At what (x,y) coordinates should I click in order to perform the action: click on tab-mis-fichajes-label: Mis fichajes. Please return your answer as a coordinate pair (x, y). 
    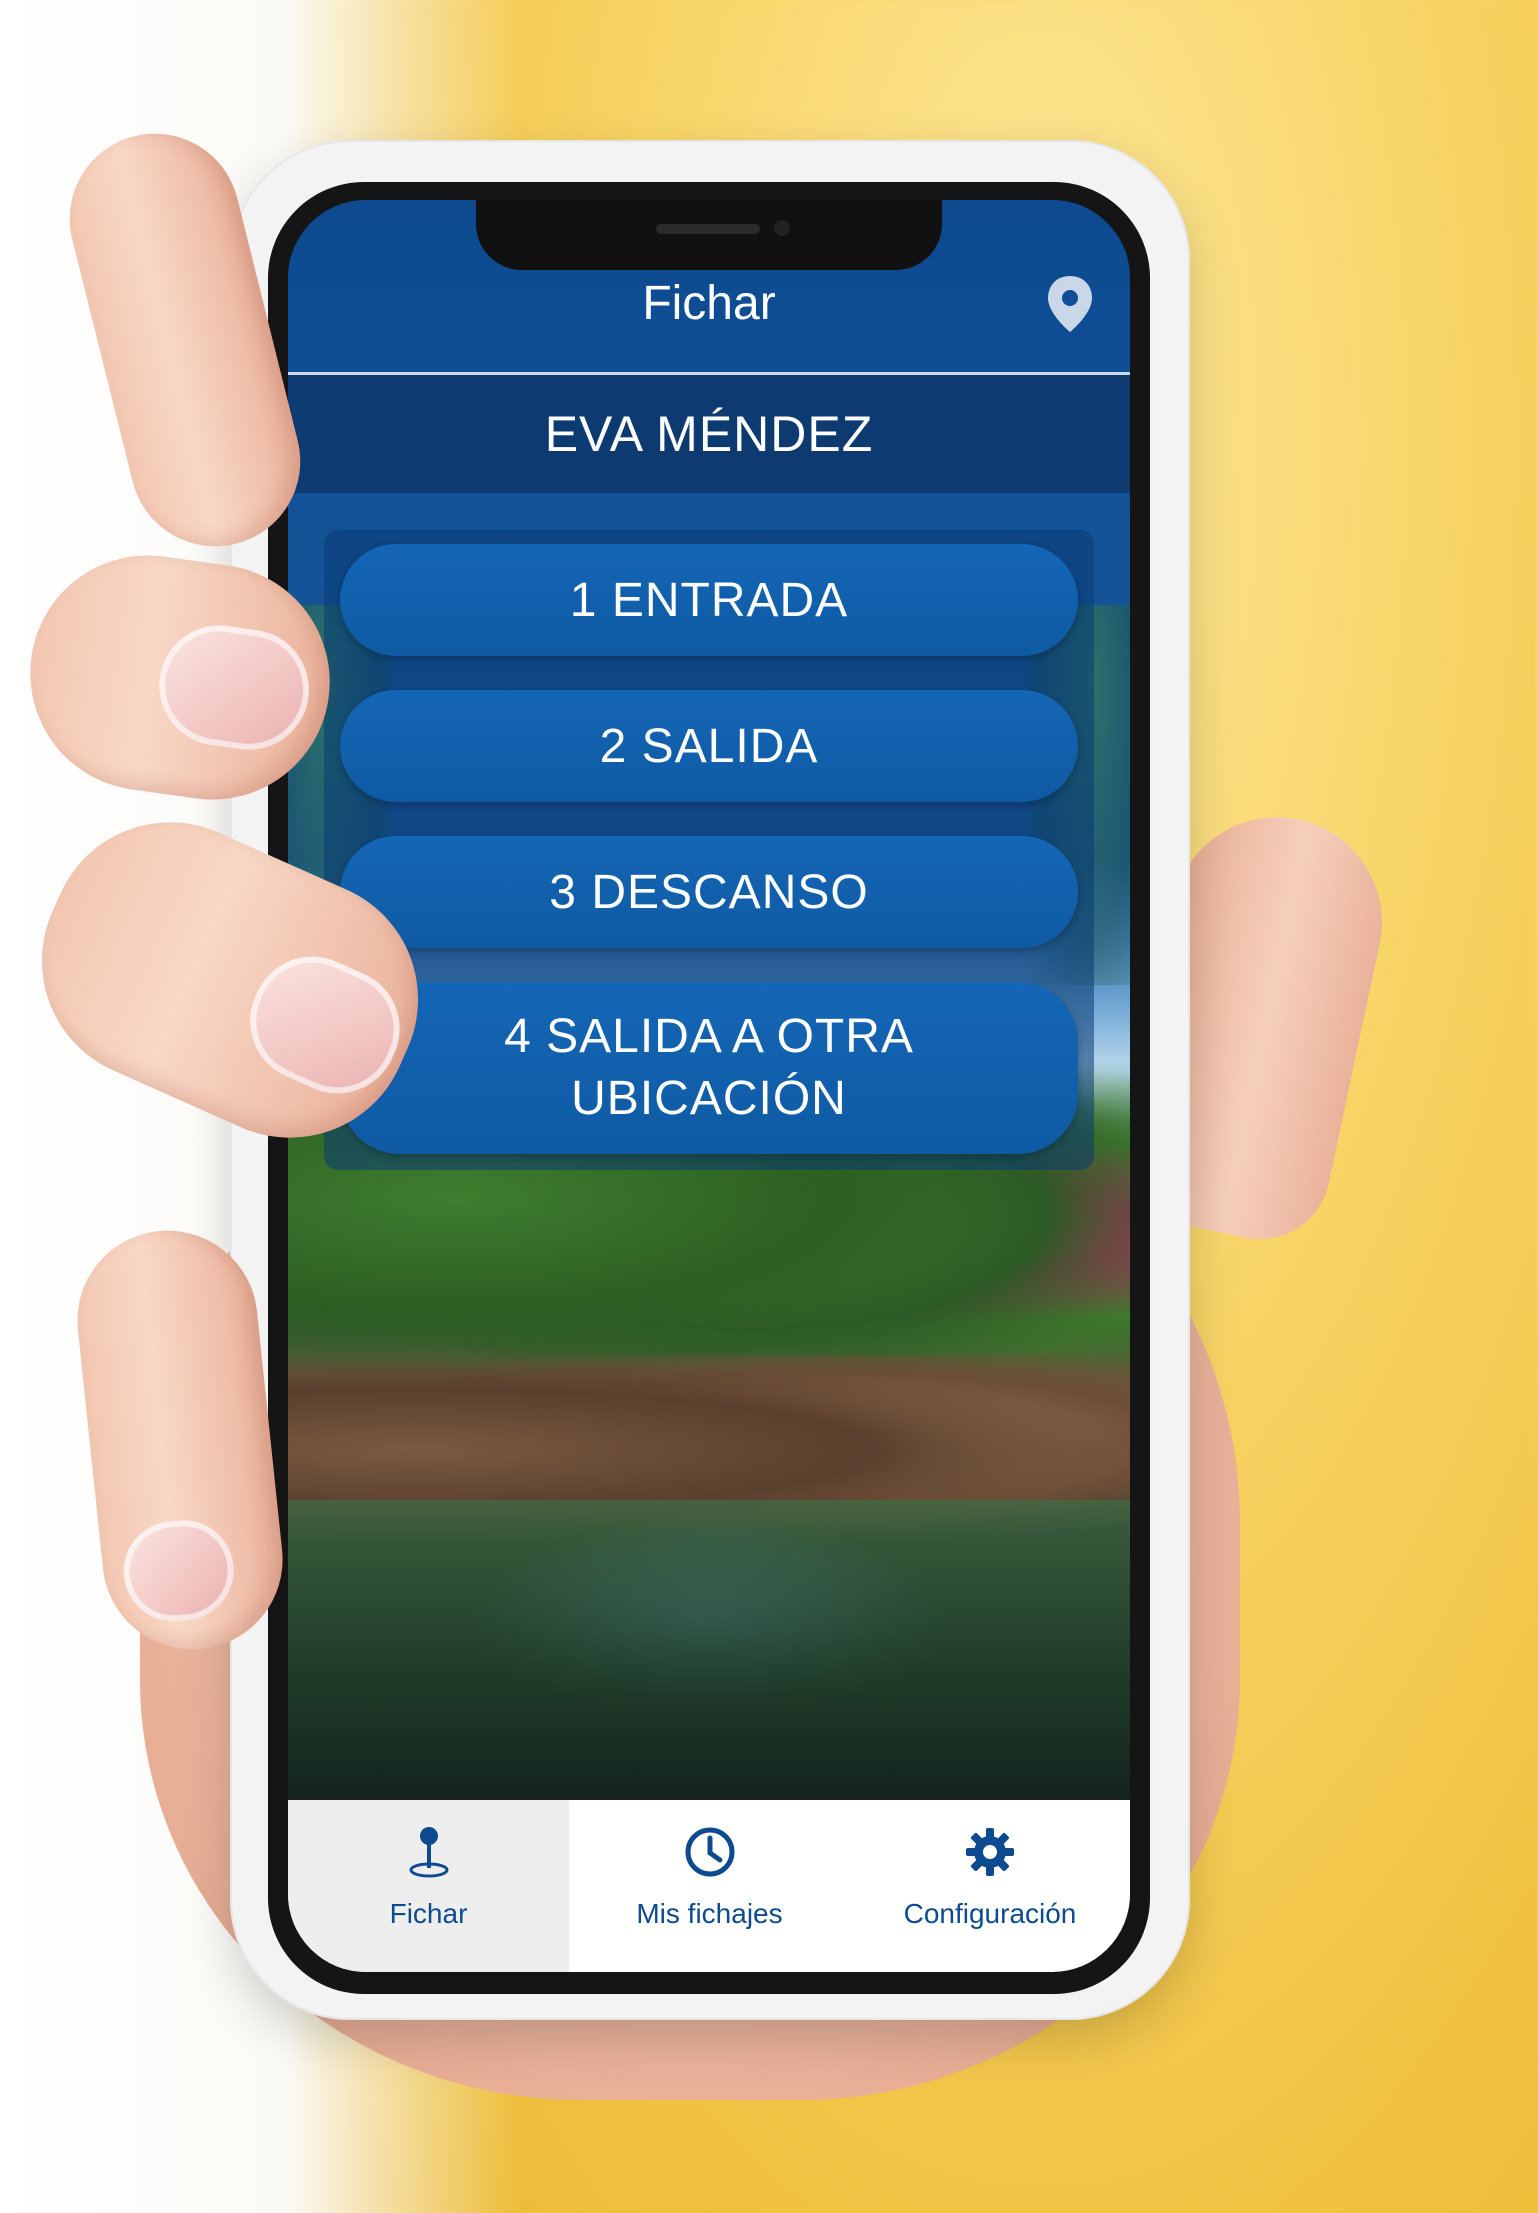
    Looking at the image, I should click on (709, 1913).